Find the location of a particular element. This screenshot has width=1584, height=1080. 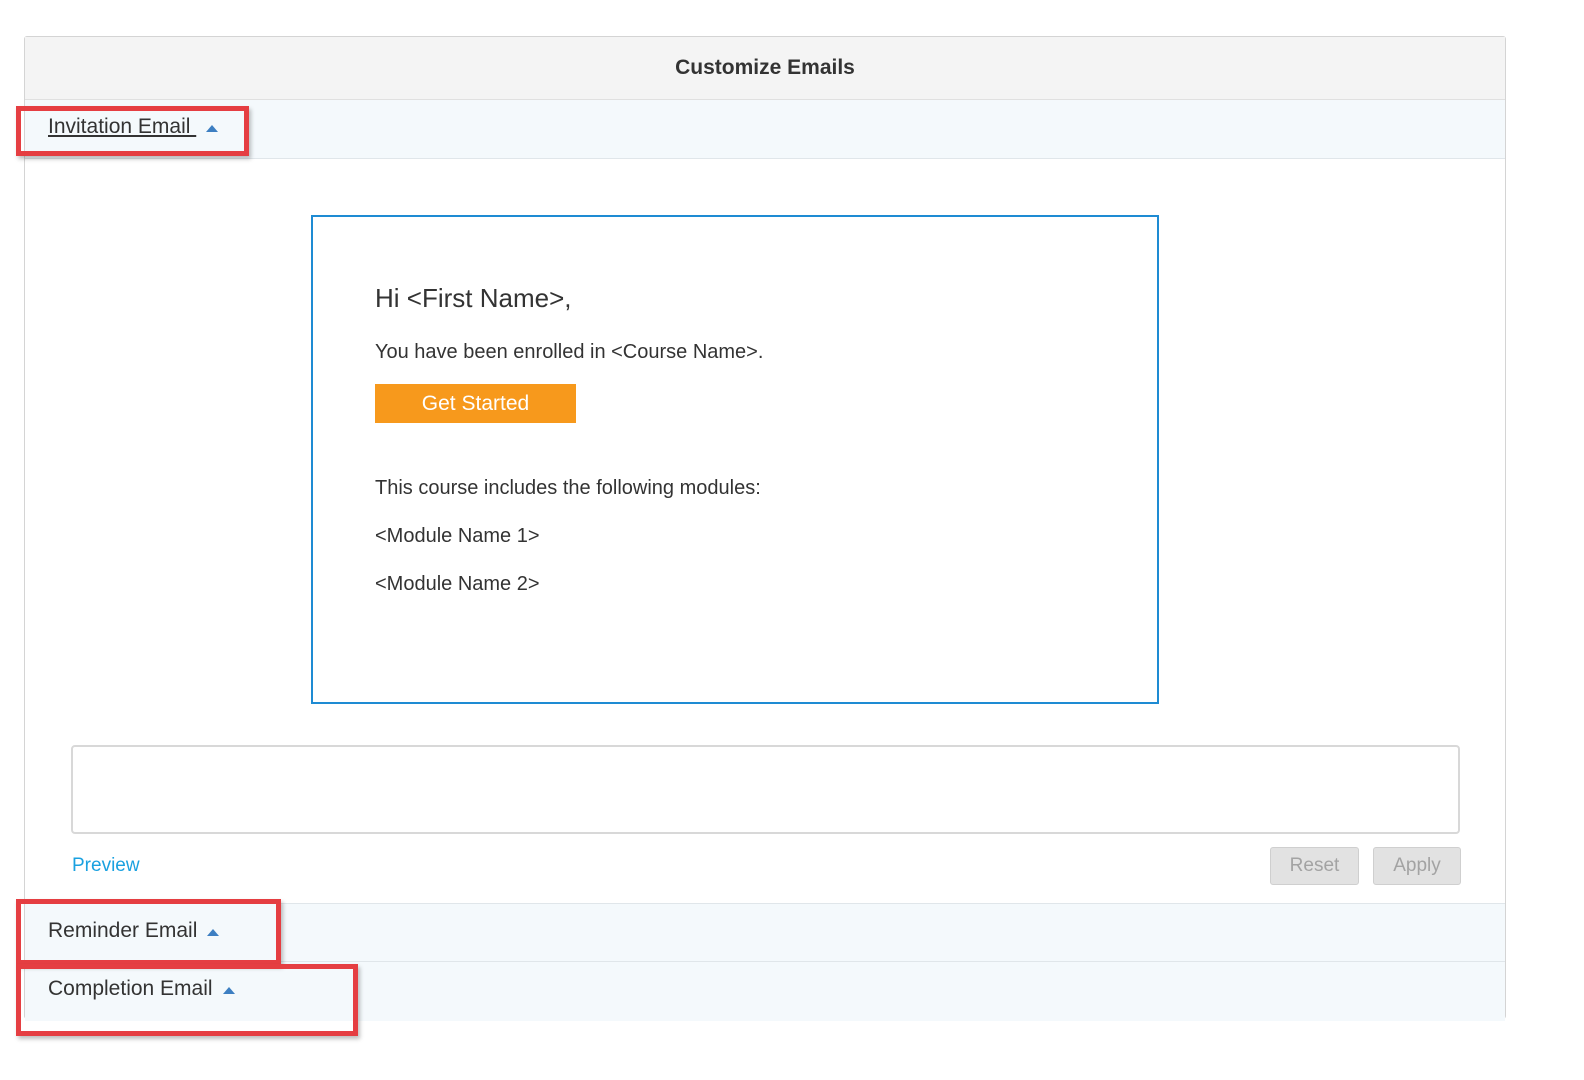

reminder-email-label: Reminder Email is located at coordinates (123, 930).